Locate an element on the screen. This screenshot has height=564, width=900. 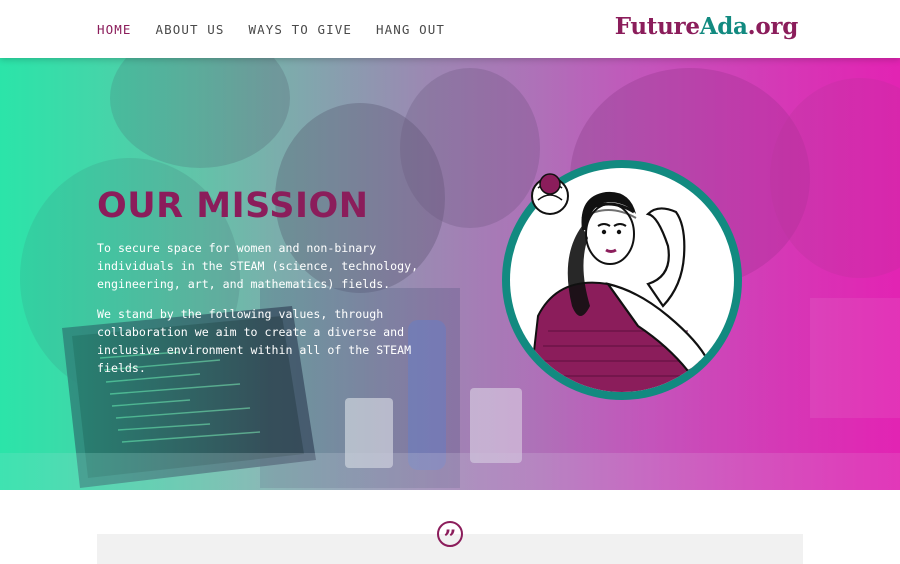
logo-ada: Ada is located at coordinates (723, 26).